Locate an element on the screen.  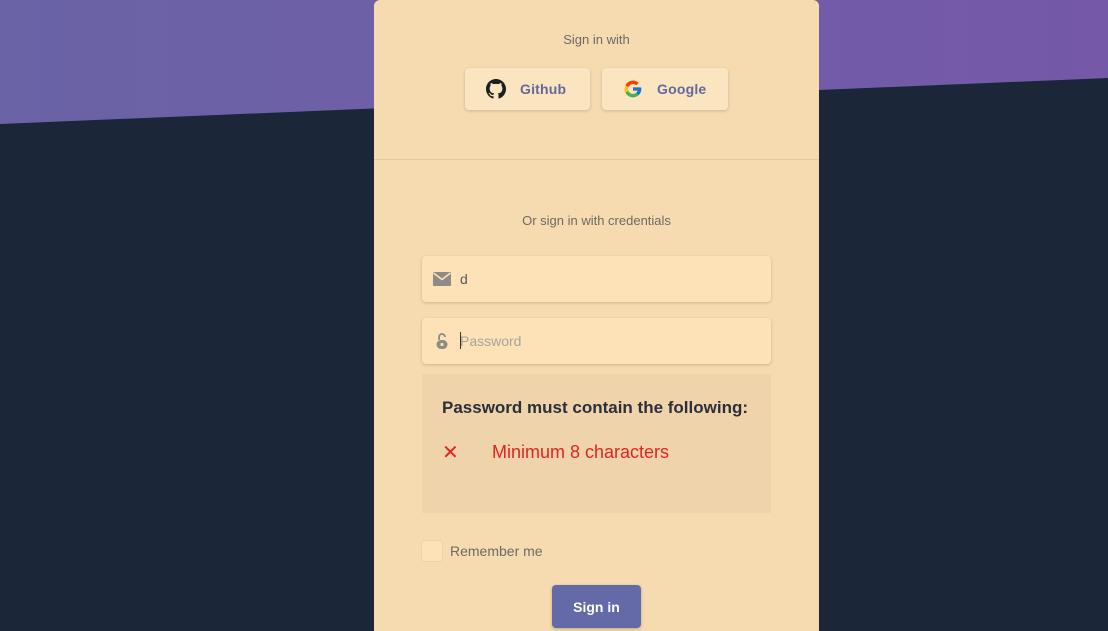
github-button: Github is located at coordinates (527, 89).